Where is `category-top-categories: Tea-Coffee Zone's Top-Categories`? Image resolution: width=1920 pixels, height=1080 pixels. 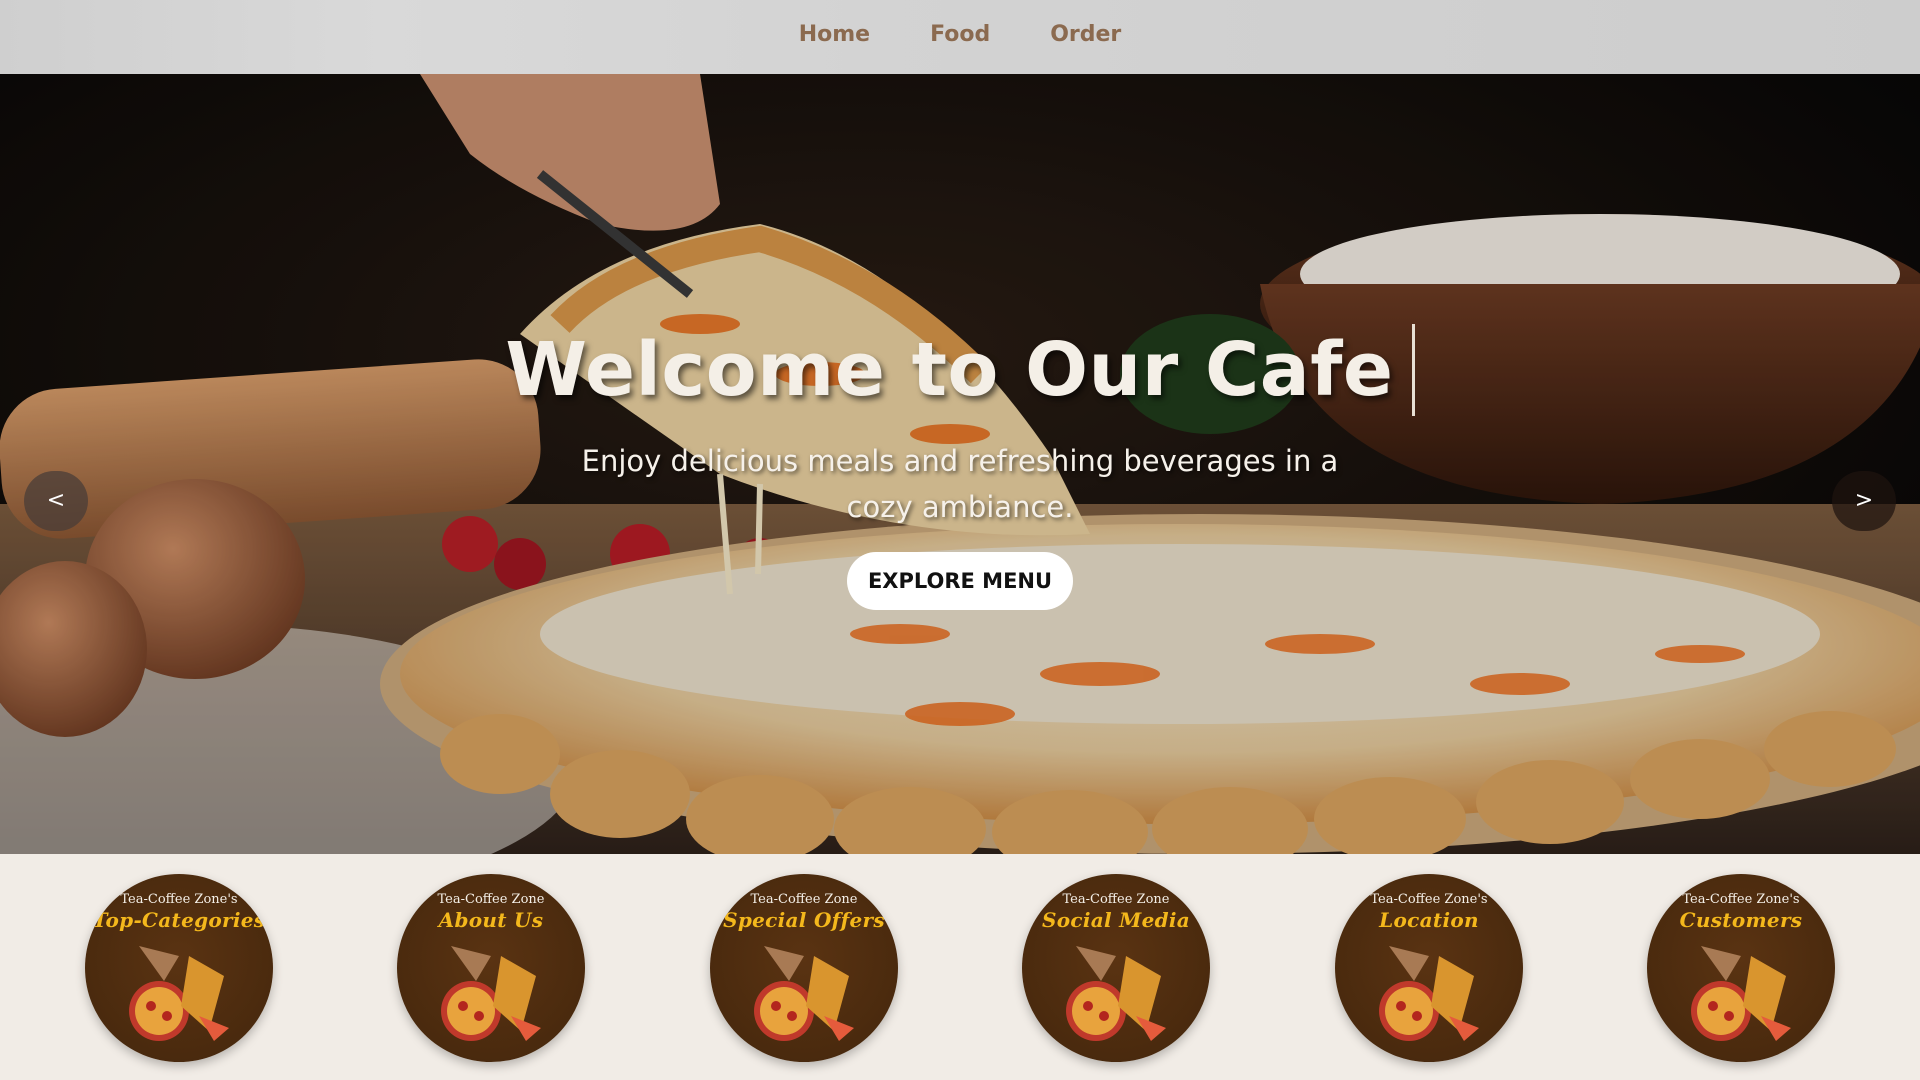
category-top-categories: Tea-Coffee Zone's Top-Categories is located at coordinates (179, 968).